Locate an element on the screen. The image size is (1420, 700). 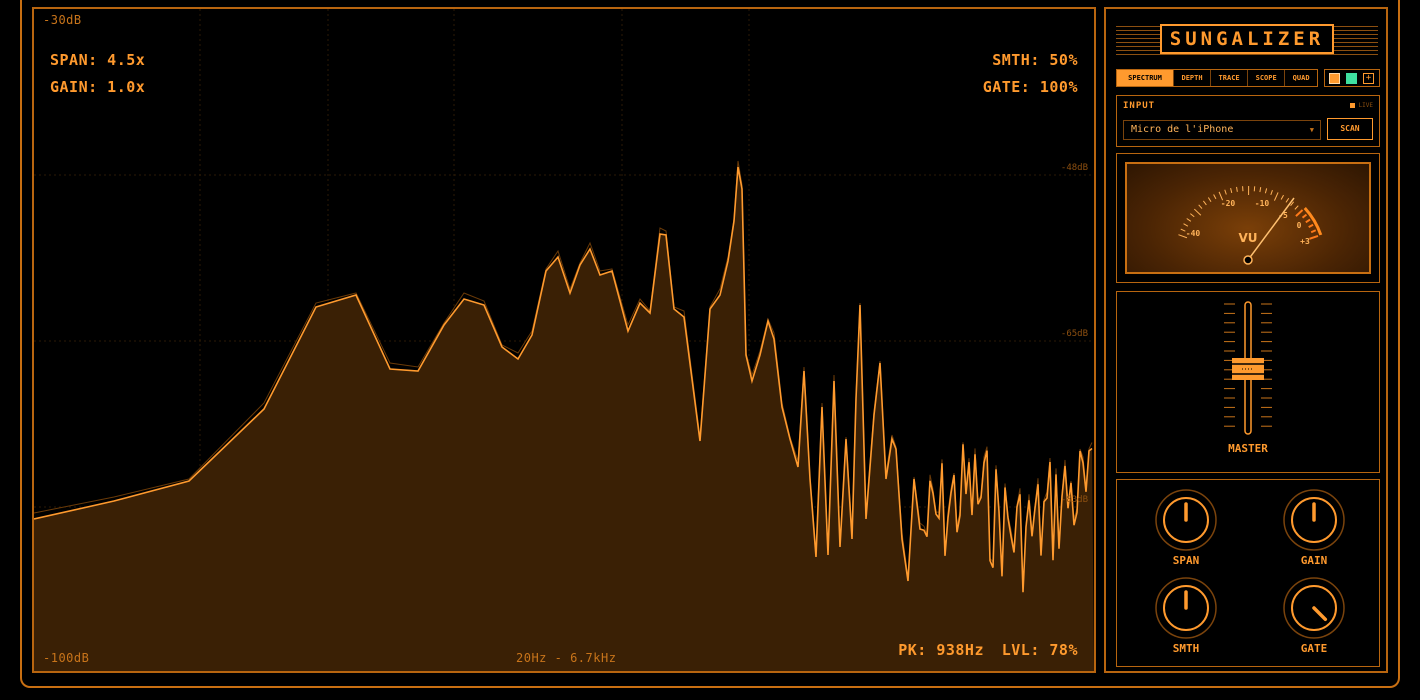
vu-scale-label: -10 is located at coordinates (1262, 203).